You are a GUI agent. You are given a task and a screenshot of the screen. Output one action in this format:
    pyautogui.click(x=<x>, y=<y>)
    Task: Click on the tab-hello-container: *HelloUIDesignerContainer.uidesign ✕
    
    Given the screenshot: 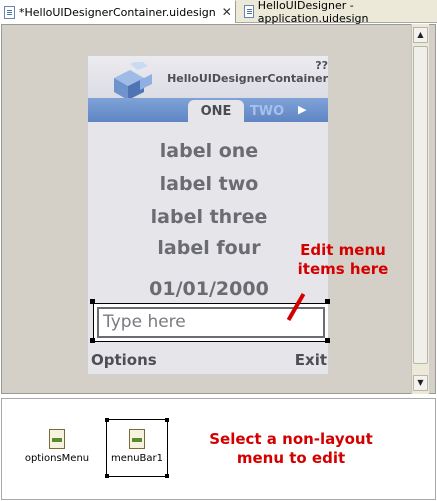 What is the action you would take?
    pyautogui.click(x=118, y=11)
    